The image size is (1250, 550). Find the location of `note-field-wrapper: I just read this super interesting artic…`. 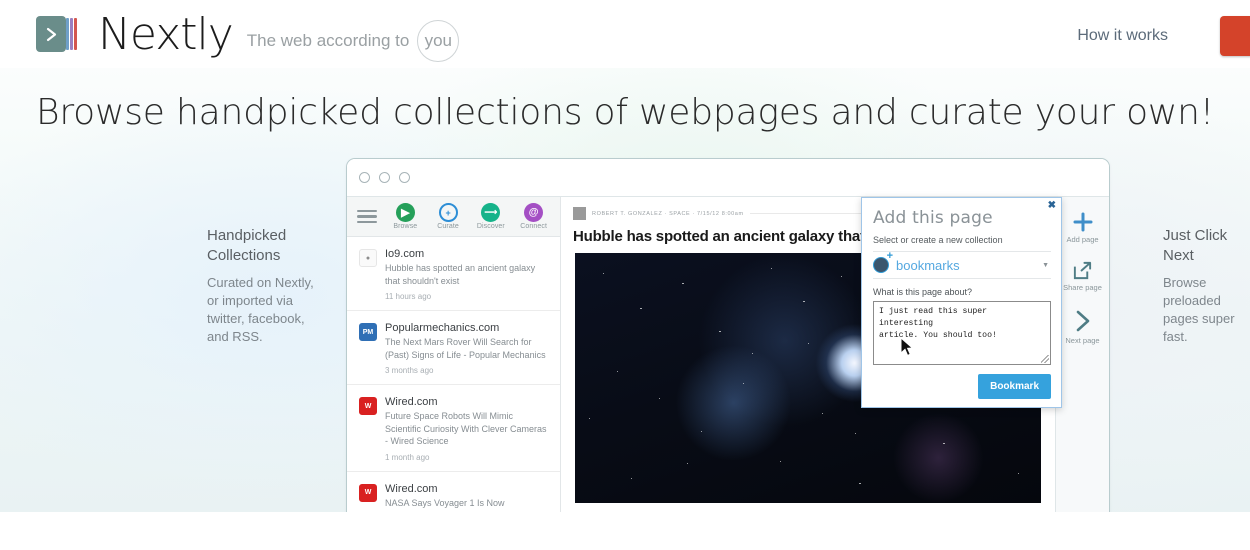

note-field-wrapper: I just read this super interesting artic… is located at coordinates (962, 333).